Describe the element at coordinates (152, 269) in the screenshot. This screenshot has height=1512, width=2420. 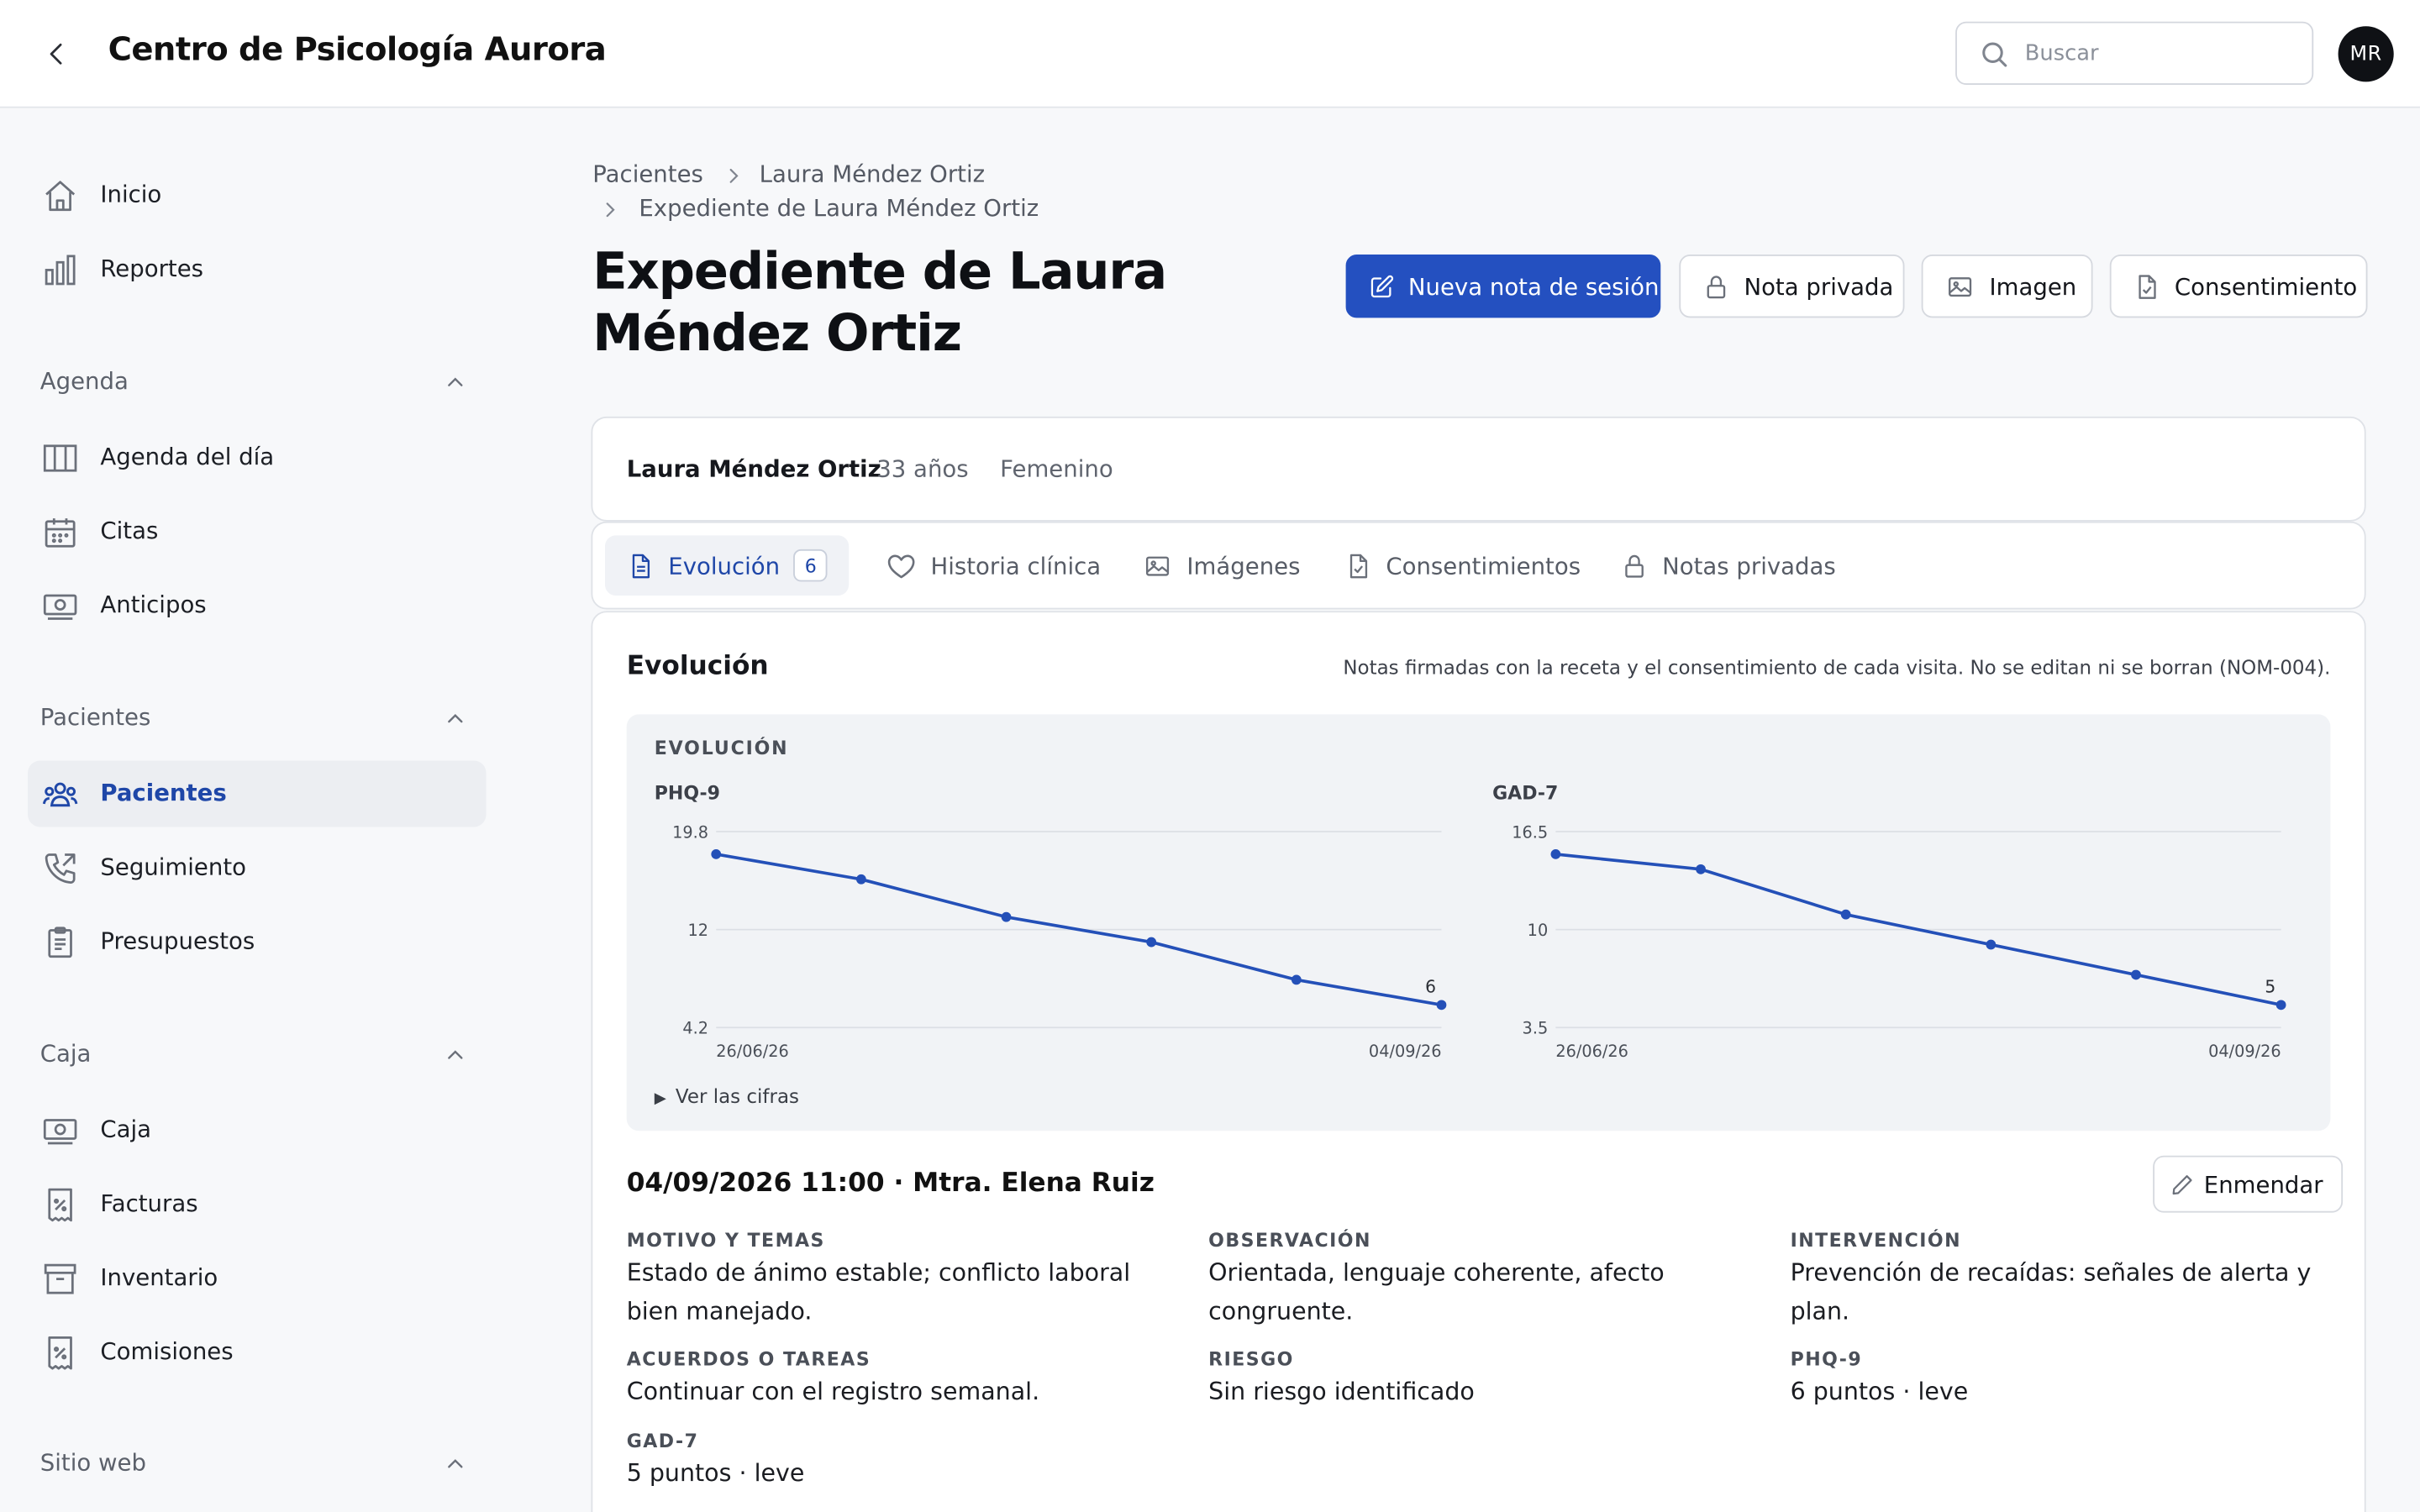
I see `sidebar-item-label: Reportes` at that location.